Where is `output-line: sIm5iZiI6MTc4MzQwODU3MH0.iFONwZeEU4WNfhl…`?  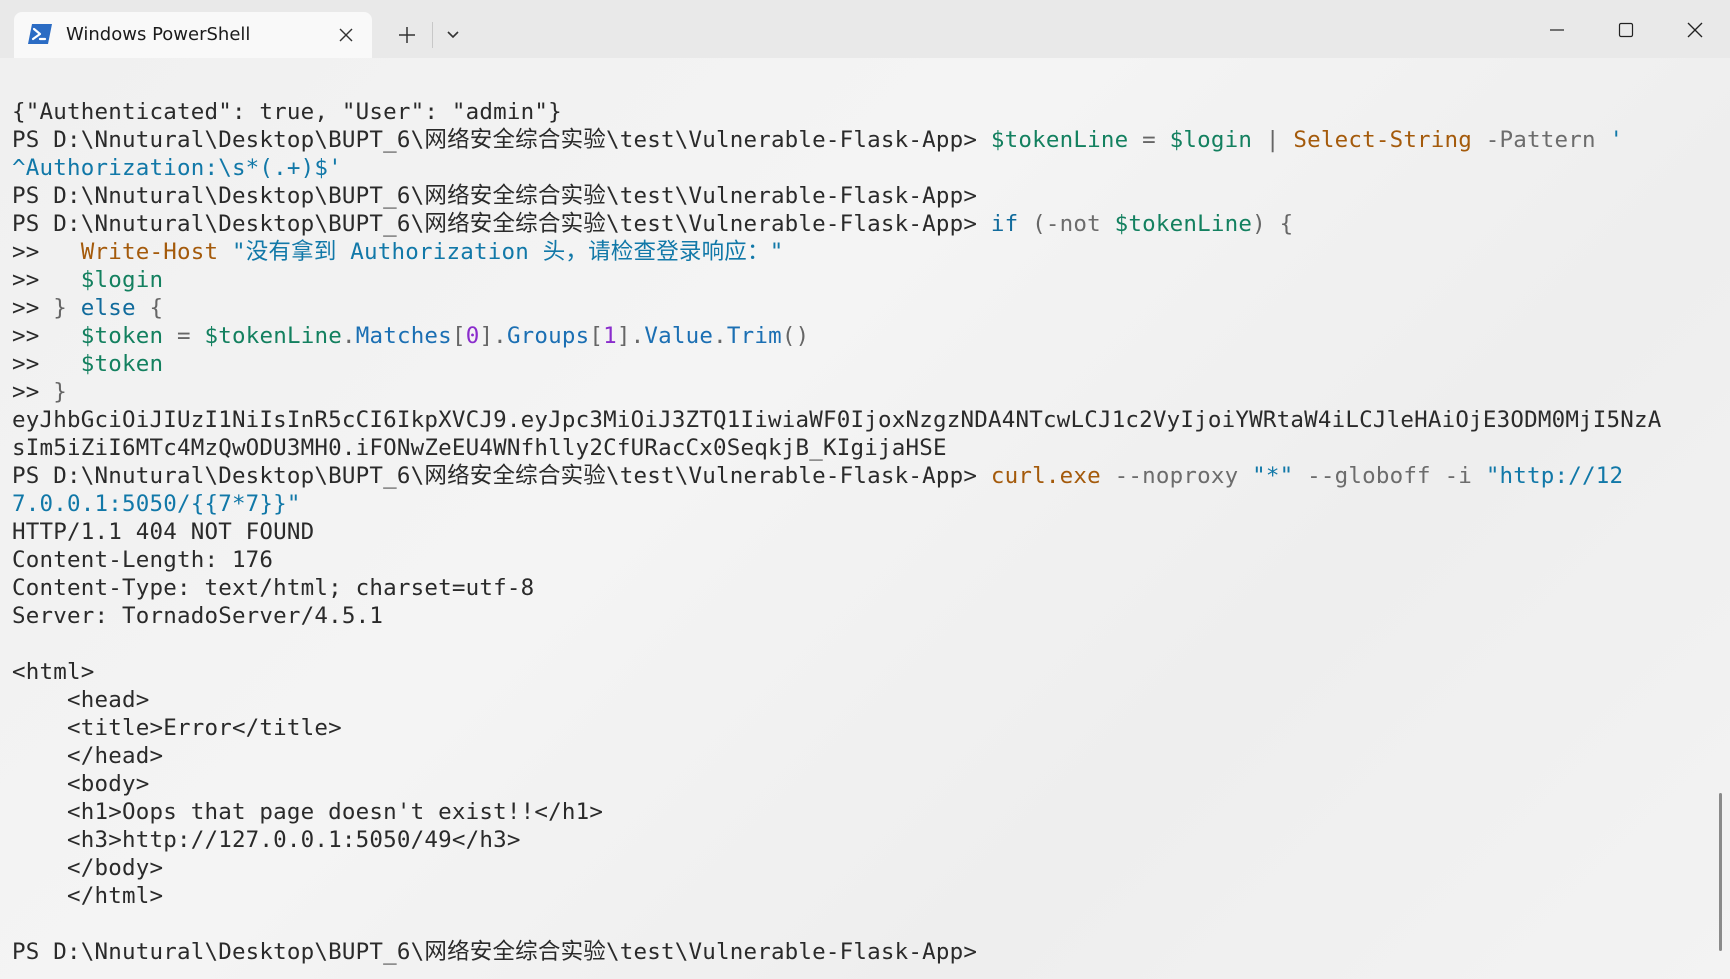
output-line: sIm5iZiI6MTc4MzQwODU3MH0.iFONwZeEU4WNfhl… is located at coordinates (479, 448).